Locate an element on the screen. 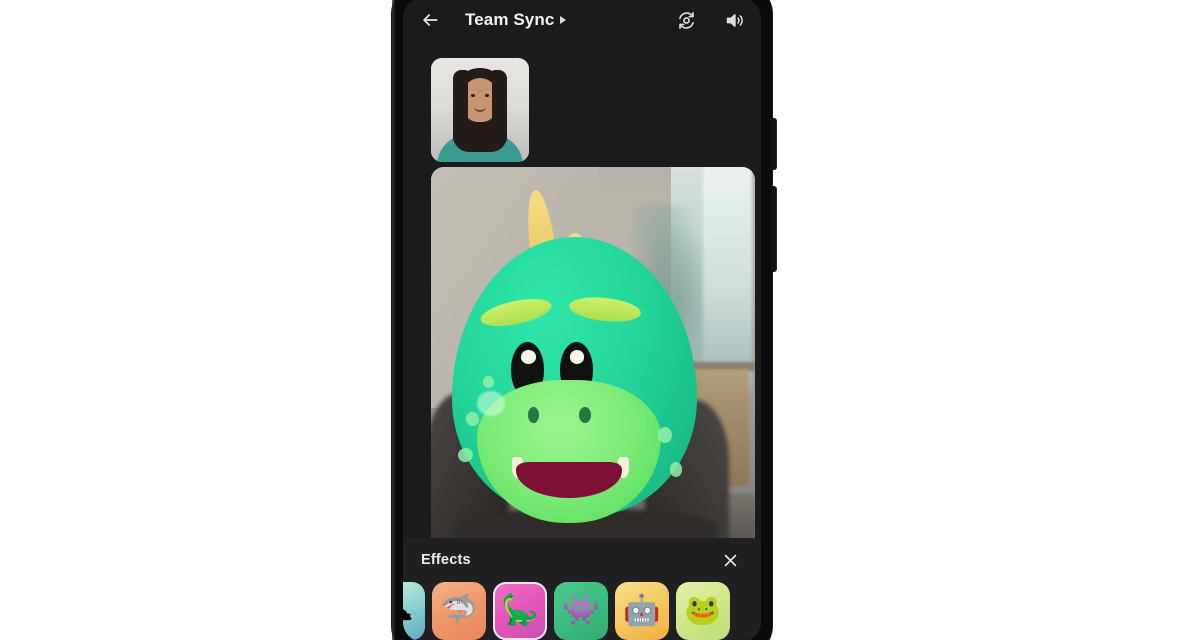  dino-nostril-right is located at coordinates (585, 415).